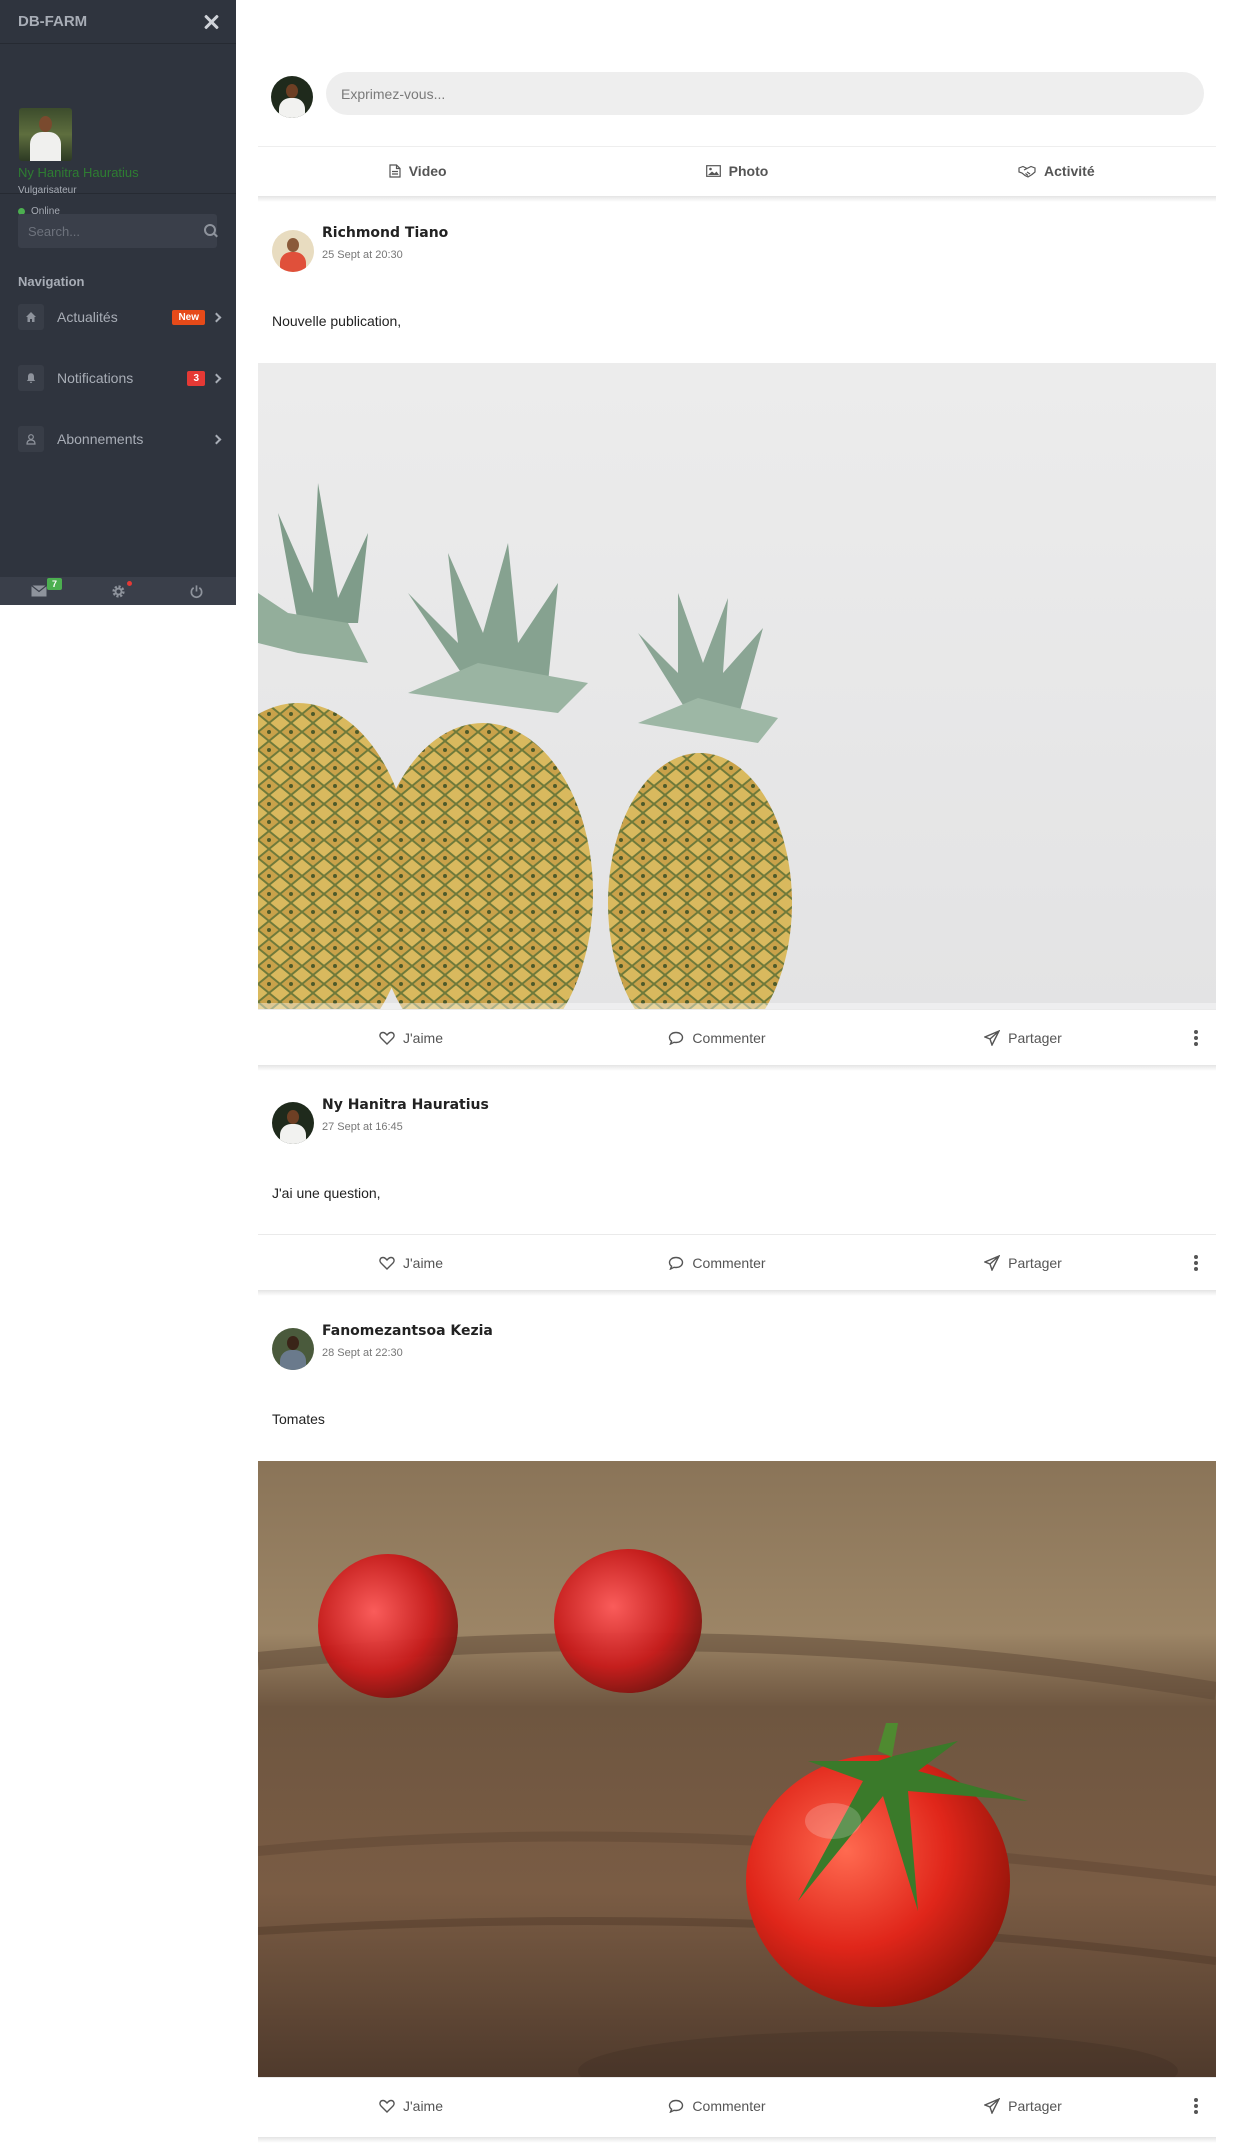 Image resolution: width=1234 pixels, height=2151 pixels. What do you see at coordinates (298, 1419) in the screenshot?
I see `post-text: Tomates` at bounding box center [298, 1419].